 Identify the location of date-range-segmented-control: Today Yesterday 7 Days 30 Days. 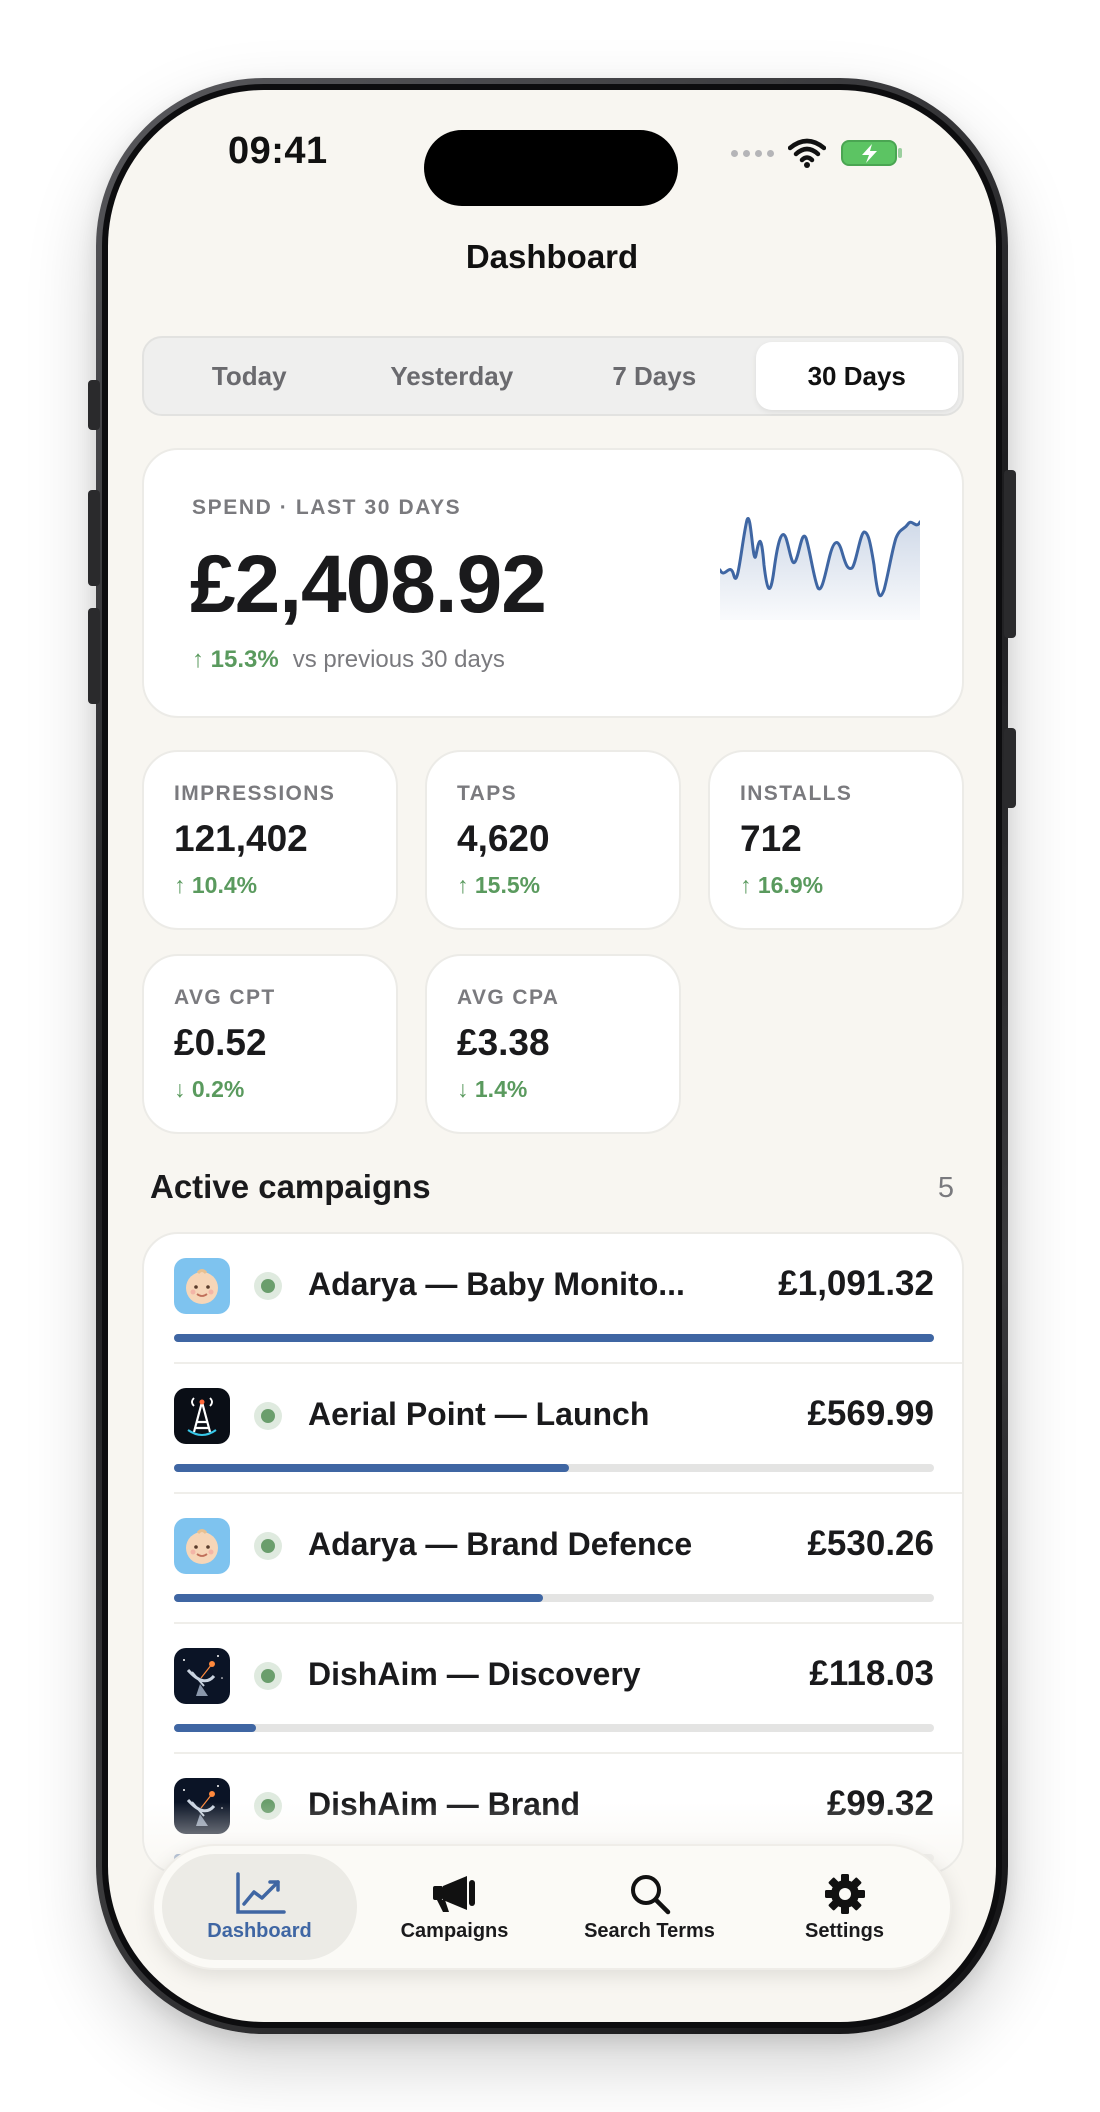
(553, 376).